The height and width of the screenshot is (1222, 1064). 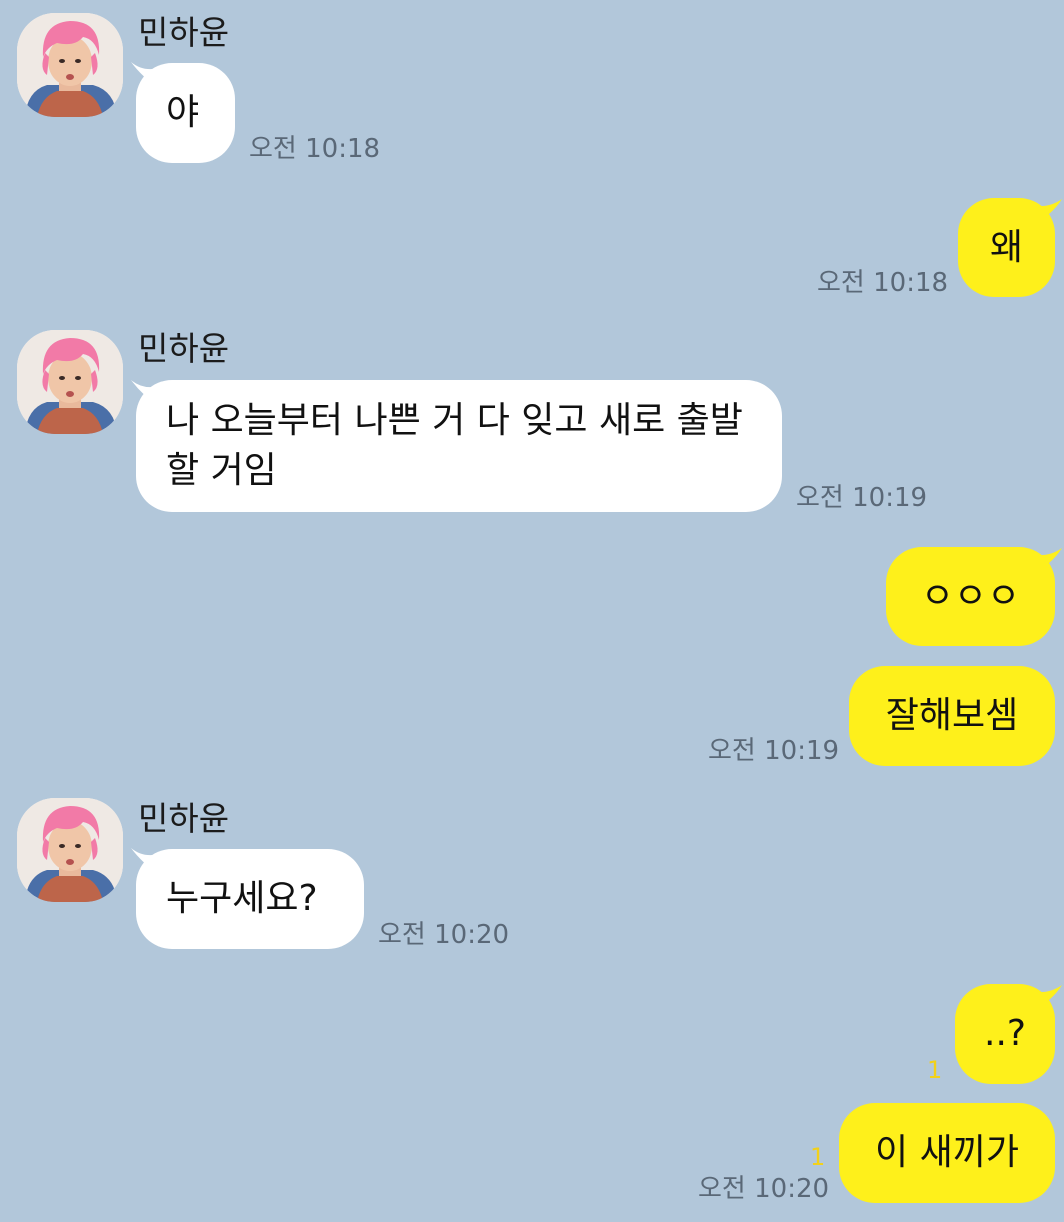 I want to click on message-bubble: 왜, so click(x=1006, y=247).